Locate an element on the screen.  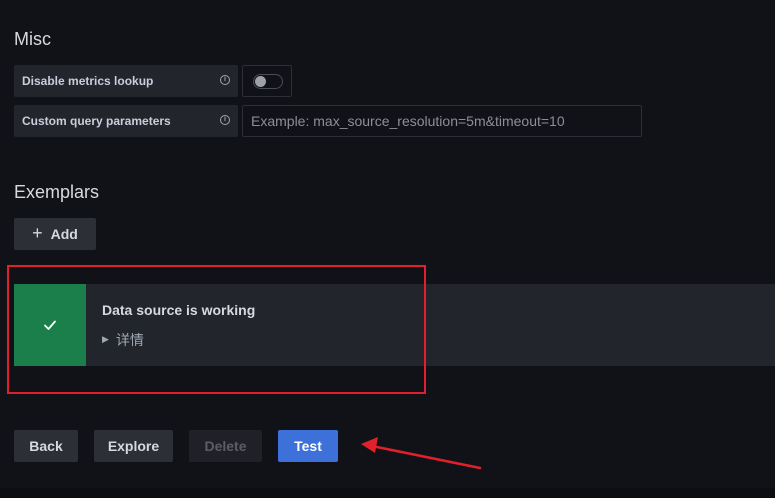
alert-details-toggle: ▶ 详情 is located at coordinates (123, 340).